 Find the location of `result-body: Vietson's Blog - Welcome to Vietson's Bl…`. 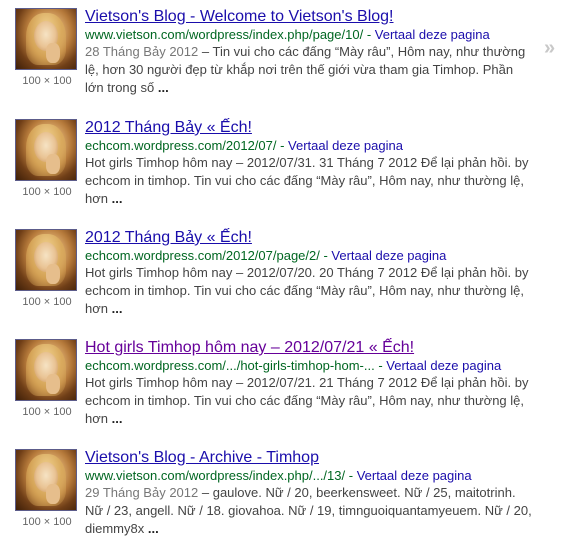

result-body: Vietson's Blog - Welcome to Vietson's Bl… is located at coordinates (310, 52).